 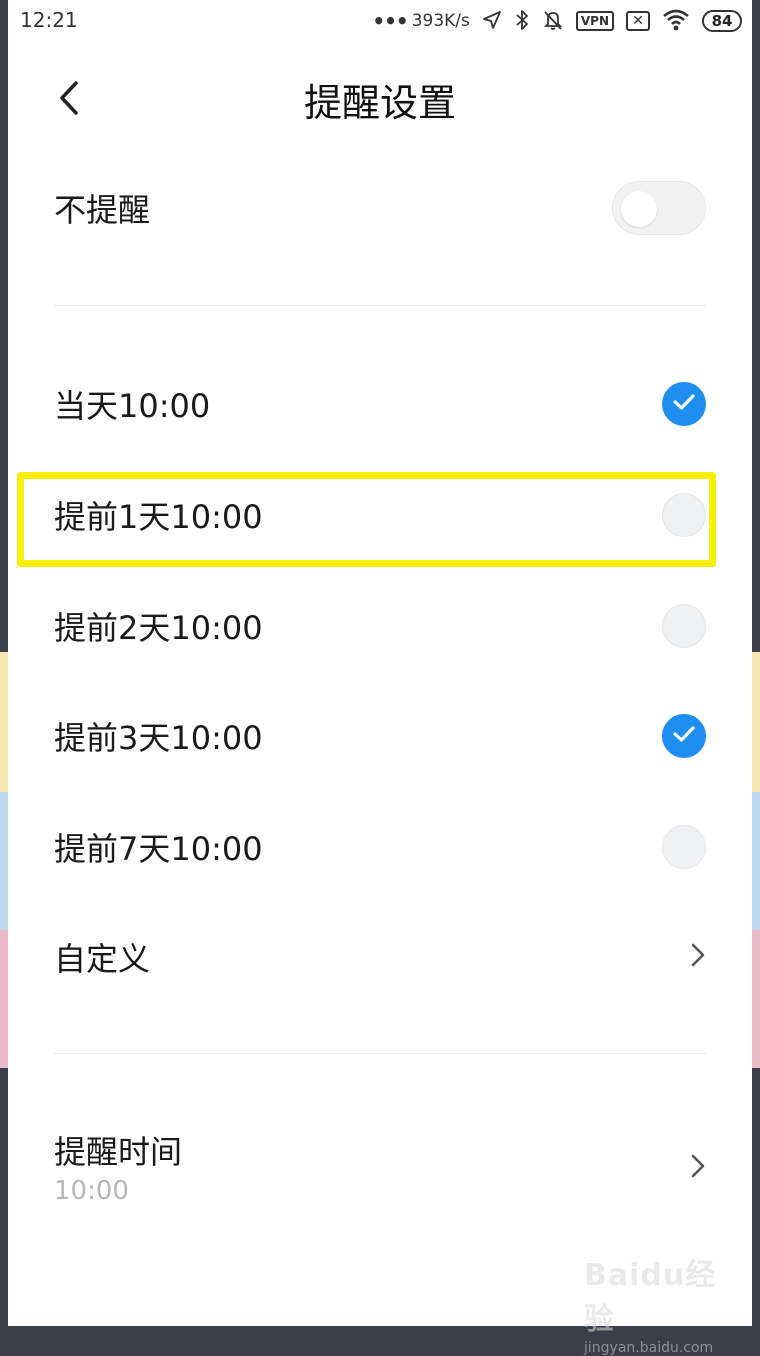 I want to click on network-speed: ••• 393K/s, so click(x=421, y=21).